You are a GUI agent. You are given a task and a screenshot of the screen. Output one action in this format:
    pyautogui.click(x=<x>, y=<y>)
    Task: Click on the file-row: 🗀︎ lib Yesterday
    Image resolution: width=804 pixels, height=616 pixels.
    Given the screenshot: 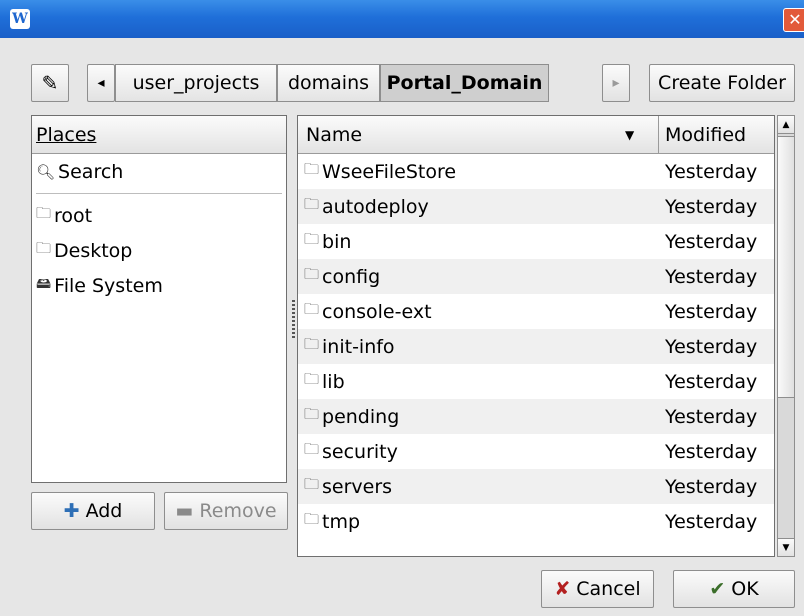 What is the action you would take?
    pyautogui.click(x=536, y=381)
    